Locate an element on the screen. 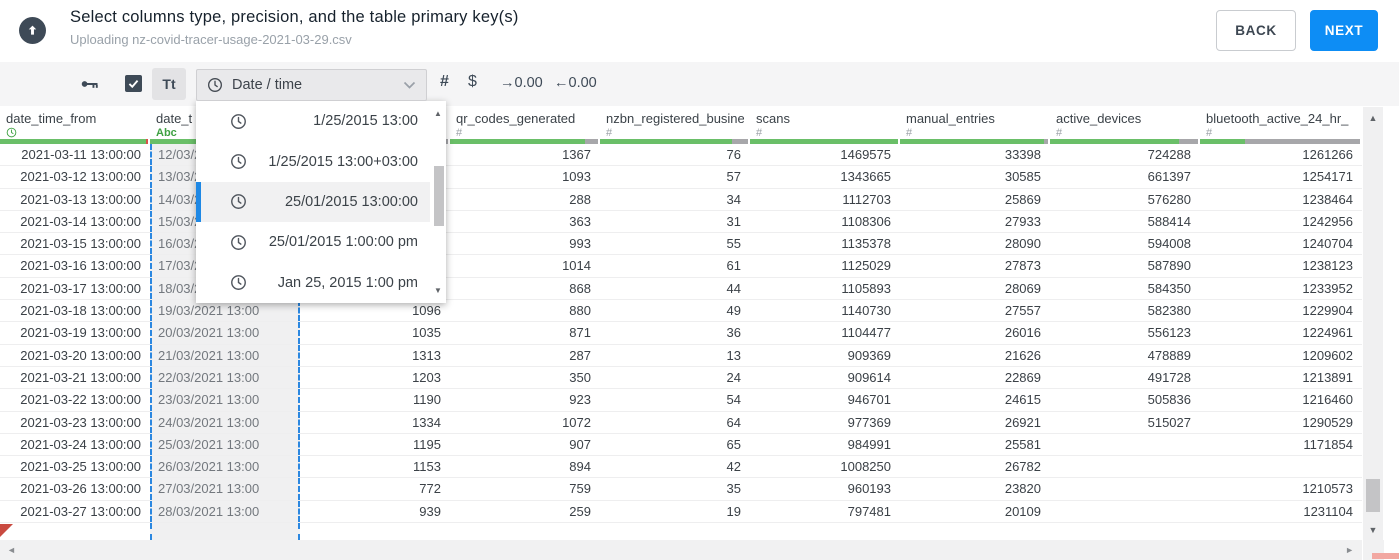  table-cell: 1367 is located at coordinates (576, 154).